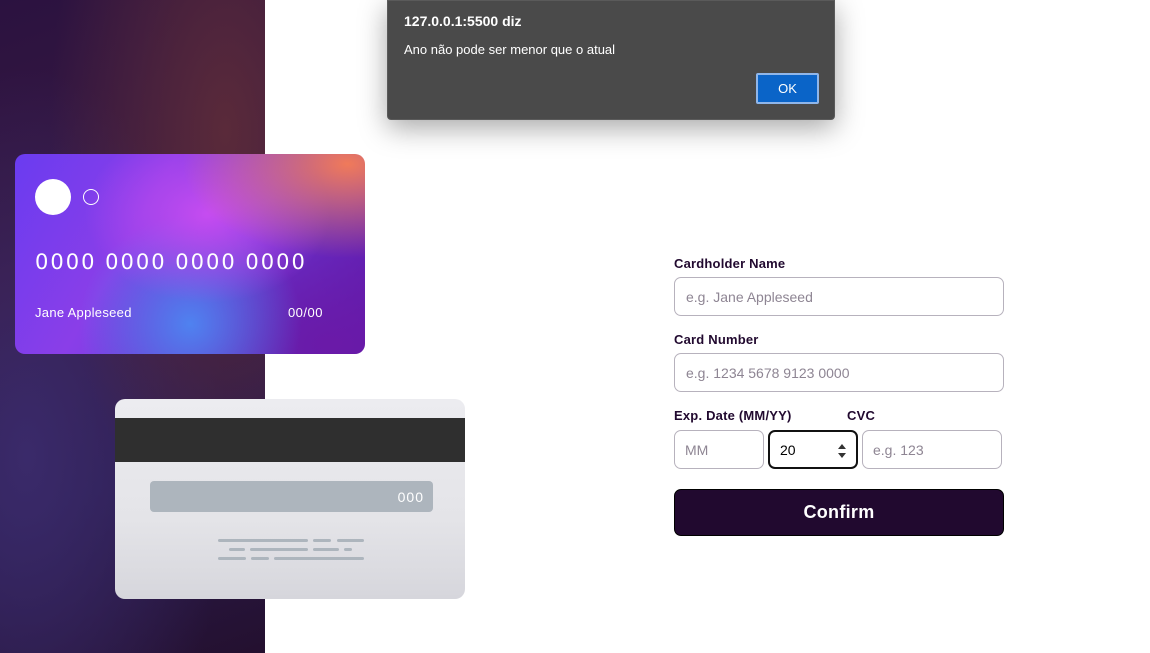 The image size is (1150, 653). Describe the element at coordinates (733, 415) in the screenshot. I see `exp-date-label: Exp. Date (MM/YY)` at that location.